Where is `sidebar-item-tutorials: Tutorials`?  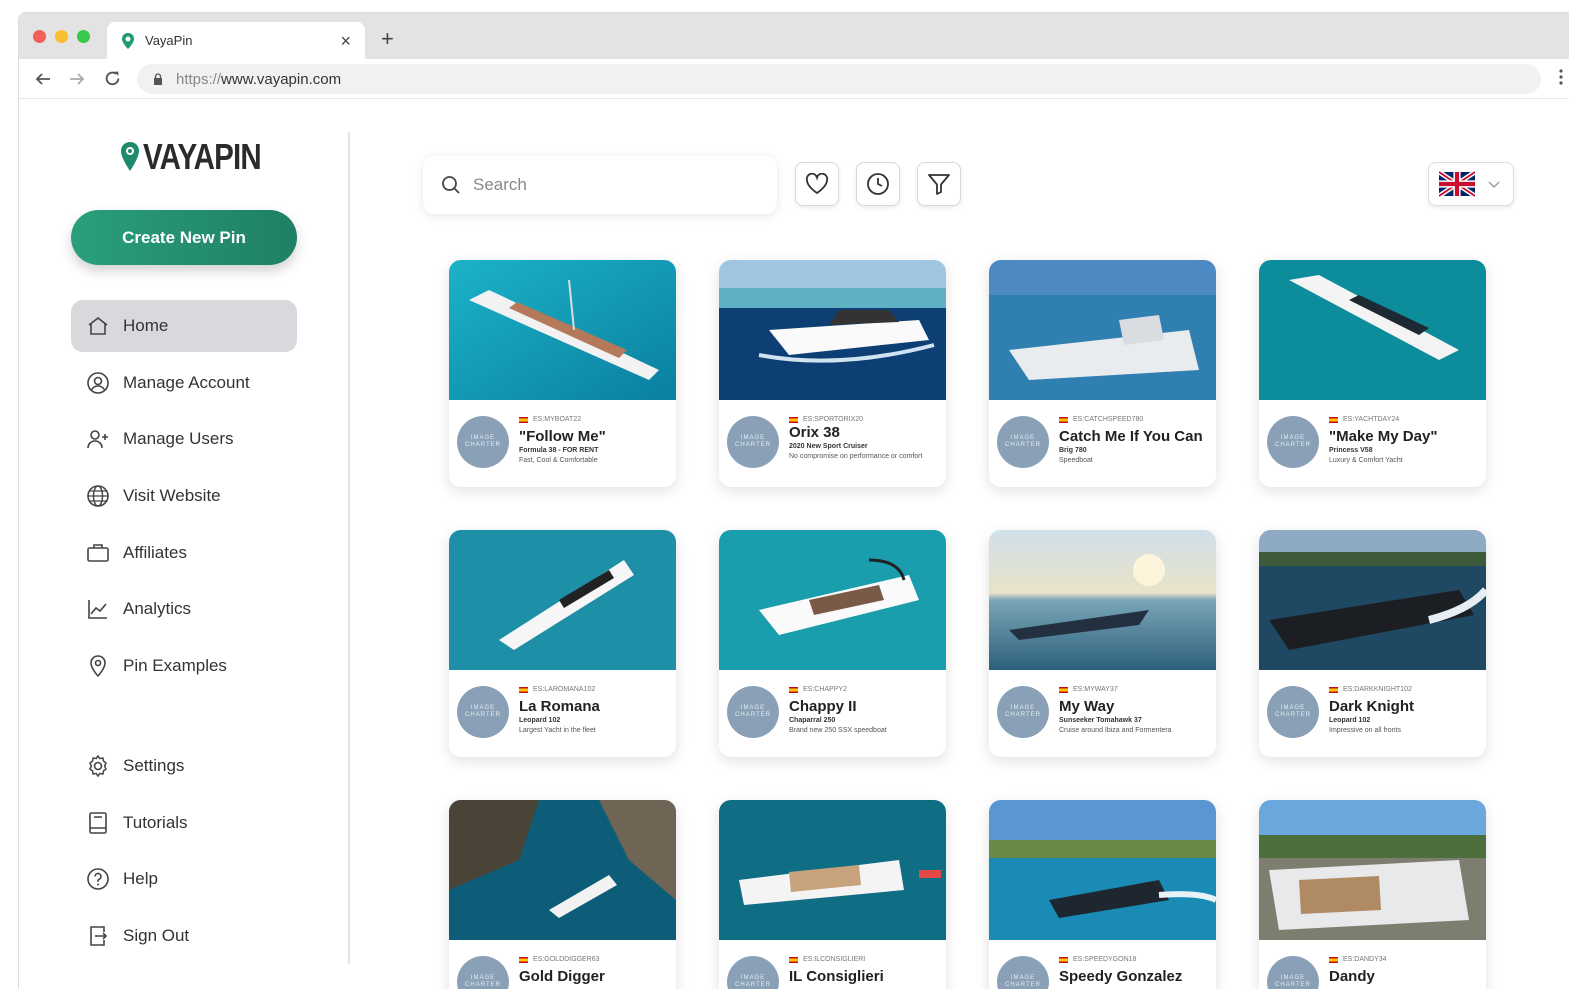 sidebar-item-tutorials: Tutorials is located at coordinates (184, 823).